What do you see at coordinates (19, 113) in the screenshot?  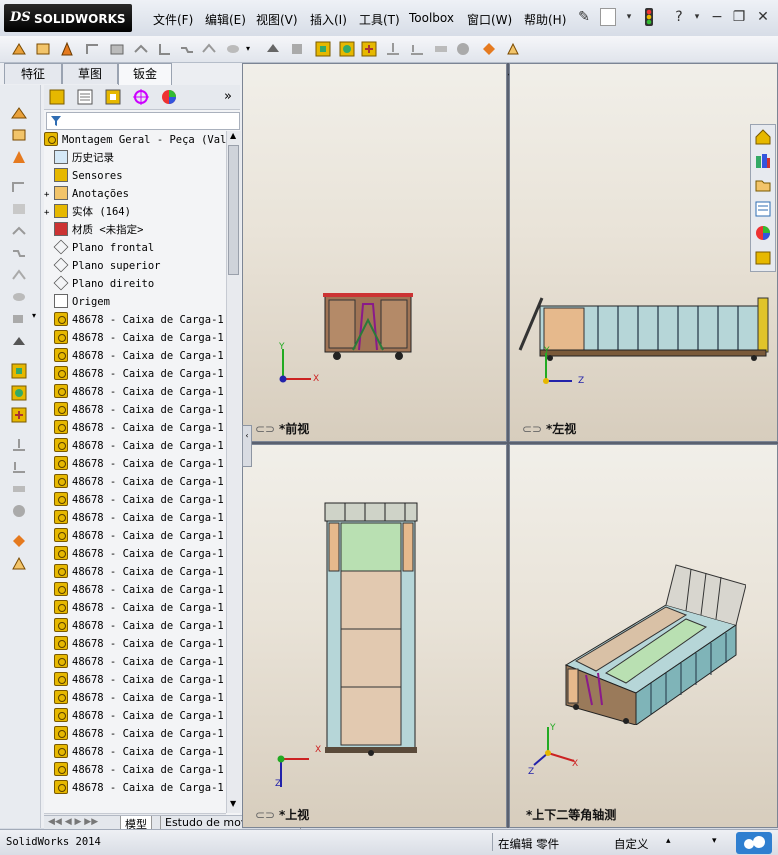 I see `base-flange-icon` at bounding box center [19, 113].